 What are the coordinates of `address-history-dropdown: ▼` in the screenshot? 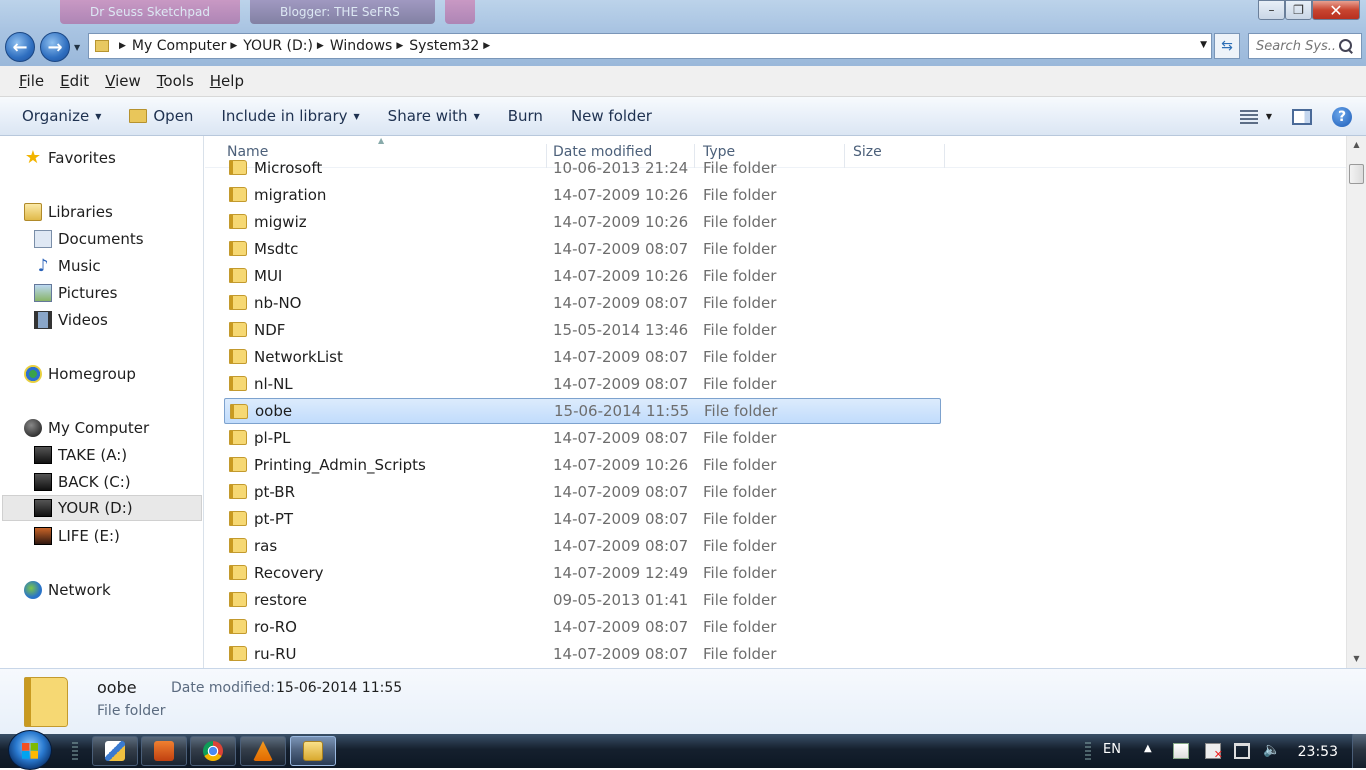 It's located at (1203, 45).